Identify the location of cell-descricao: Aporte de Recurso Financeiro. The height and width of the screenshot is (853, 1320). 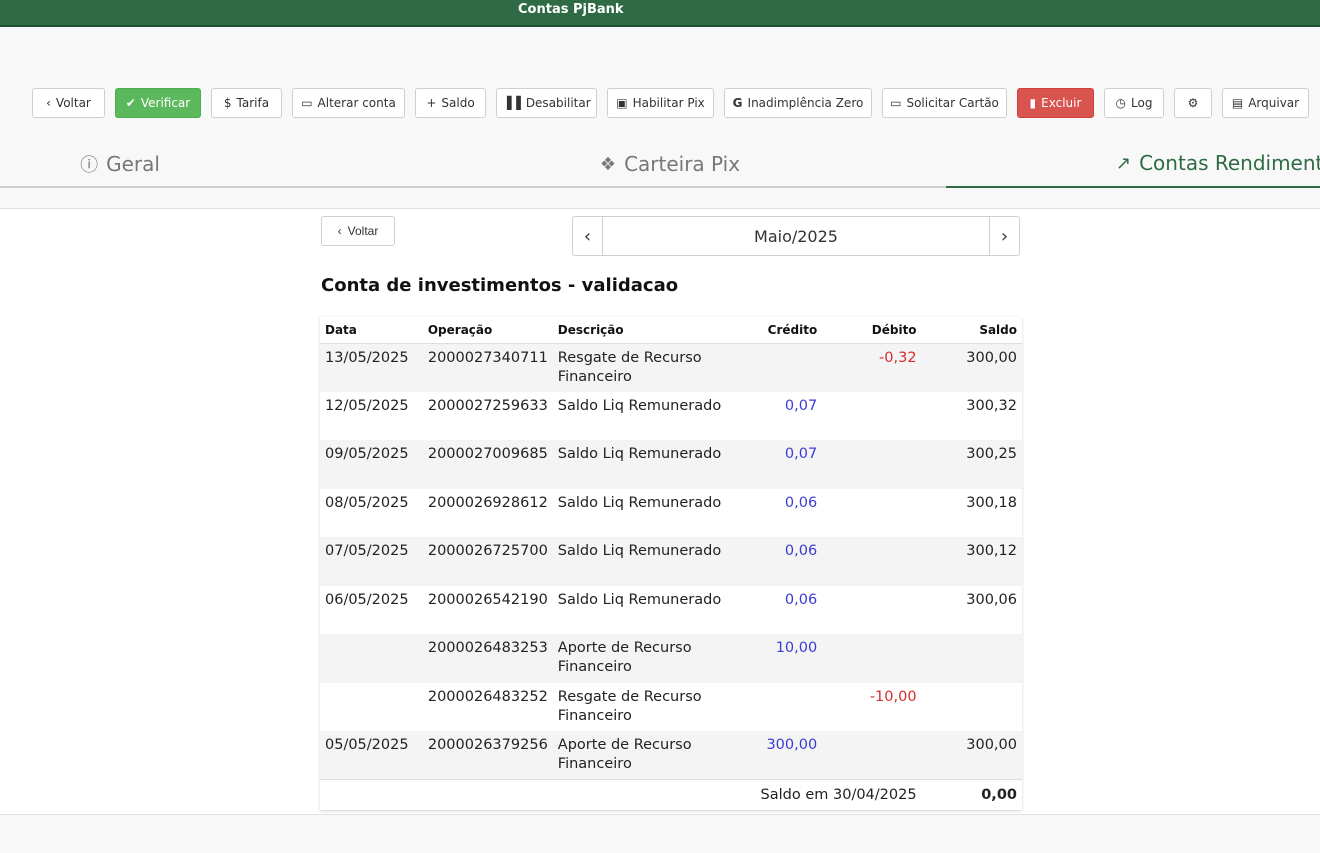
(624, 754).